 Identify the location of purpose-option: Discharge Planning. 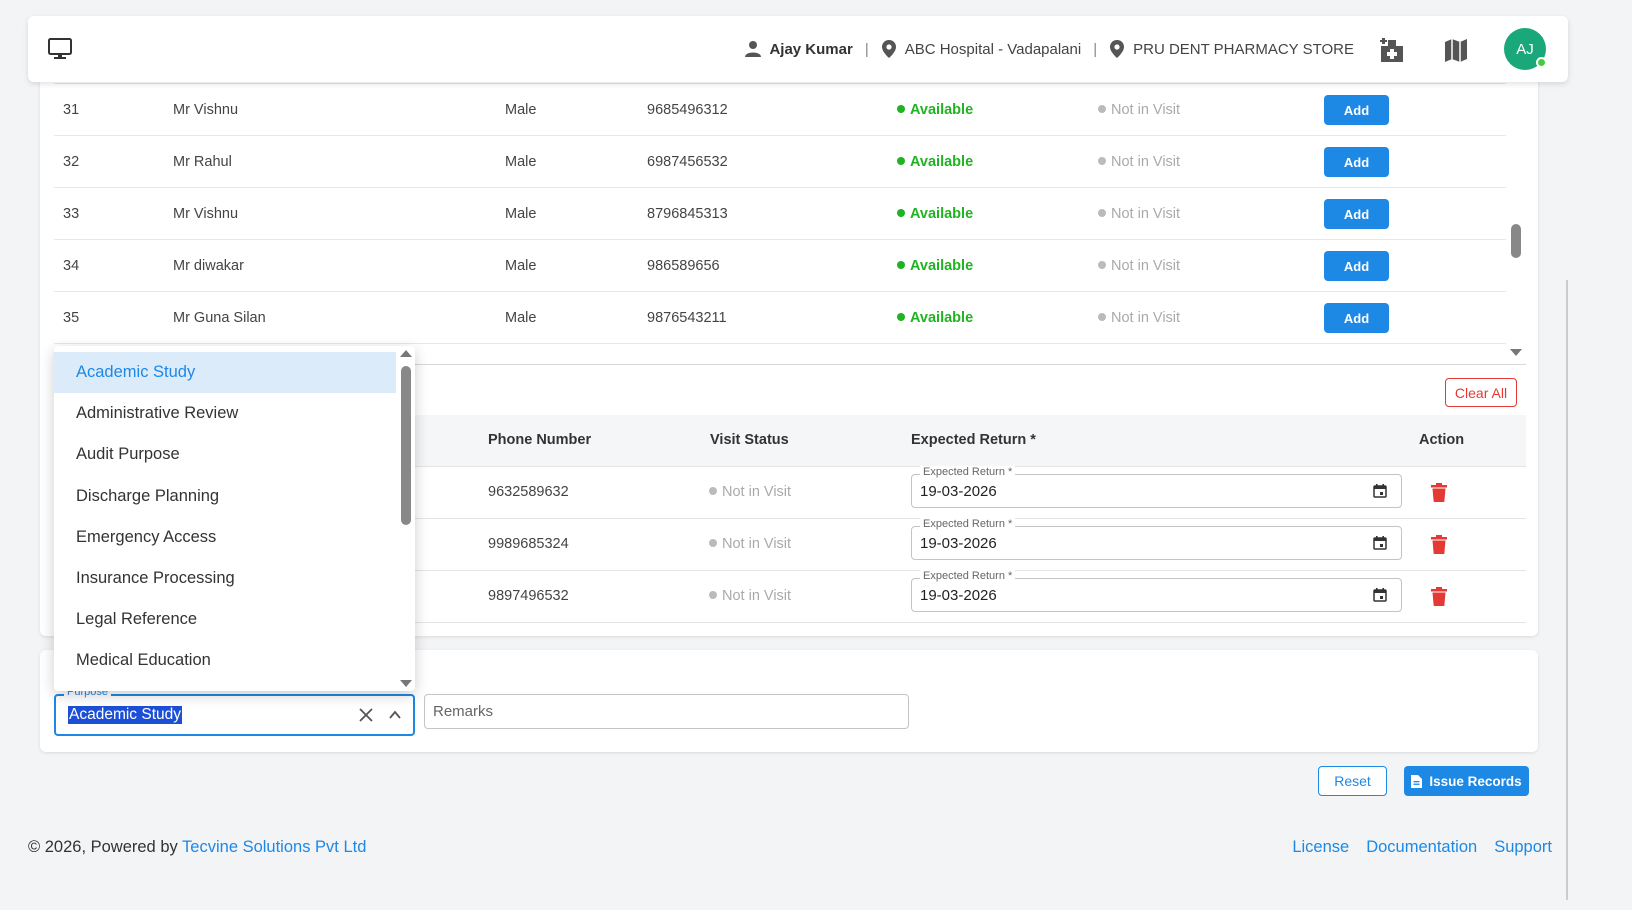
(225, 496).